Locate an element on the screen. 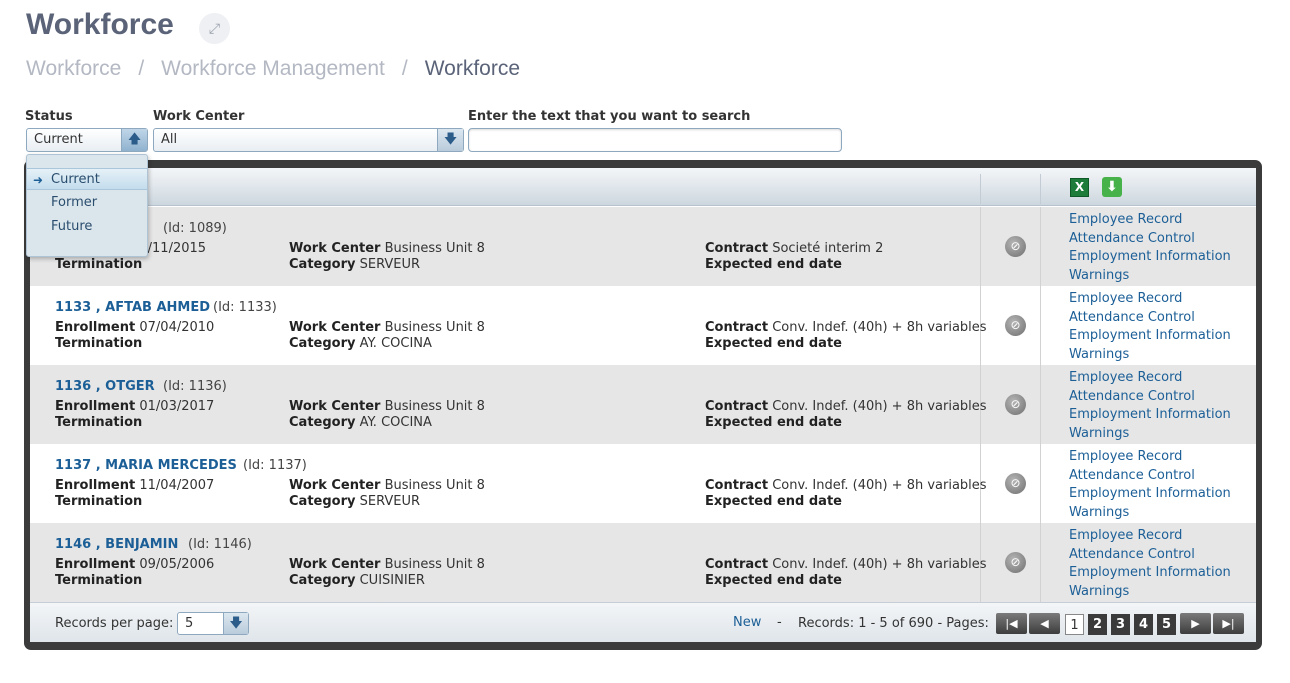 The image size is (1290, 683). enrollment-field: Enrollment 01/03/2017 is located at coordinates (135, 406).